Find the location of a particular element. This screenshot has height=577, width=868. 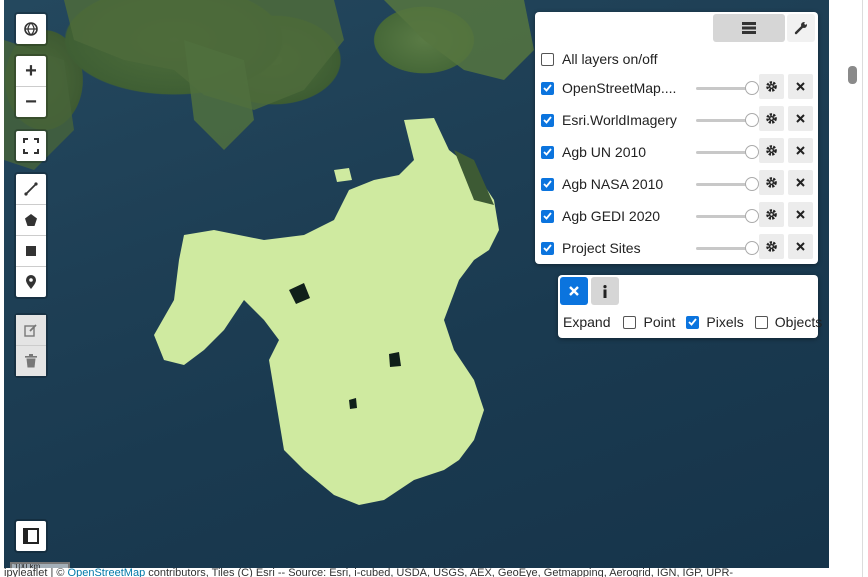

zoom-control: + − is located at coordinates (31, 86).